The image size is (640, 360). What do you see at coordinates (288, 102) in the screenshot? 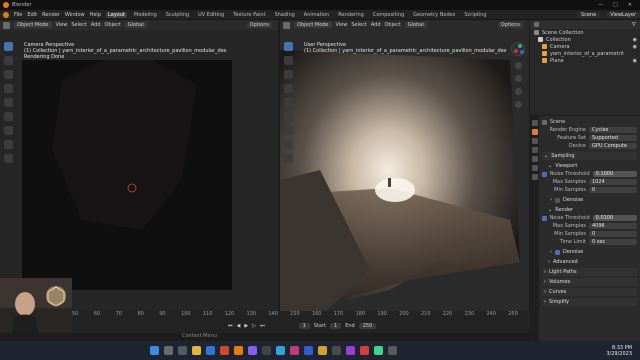
I see `scale-tool-icon` at bounding box center [288, 102].